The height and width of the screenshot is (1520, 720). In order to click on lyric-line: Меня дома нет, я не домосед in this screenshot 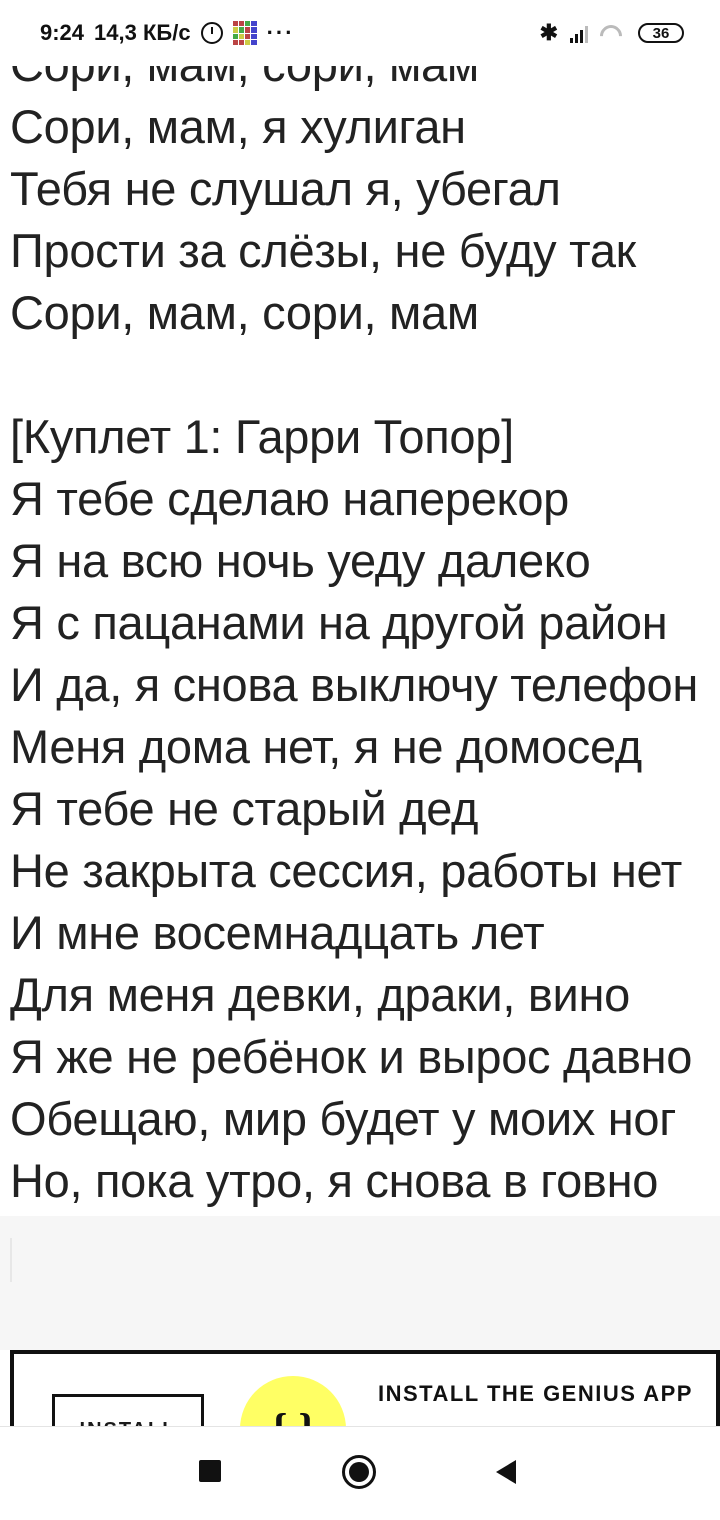, I will do `click(365, 747)`.